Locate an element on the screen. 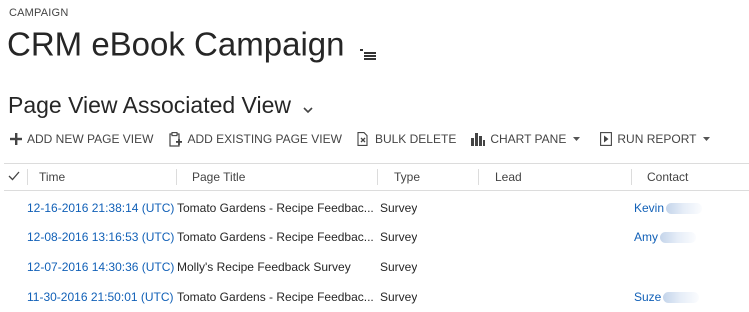  column-header-type: Type is located at coordinates (407, 177).